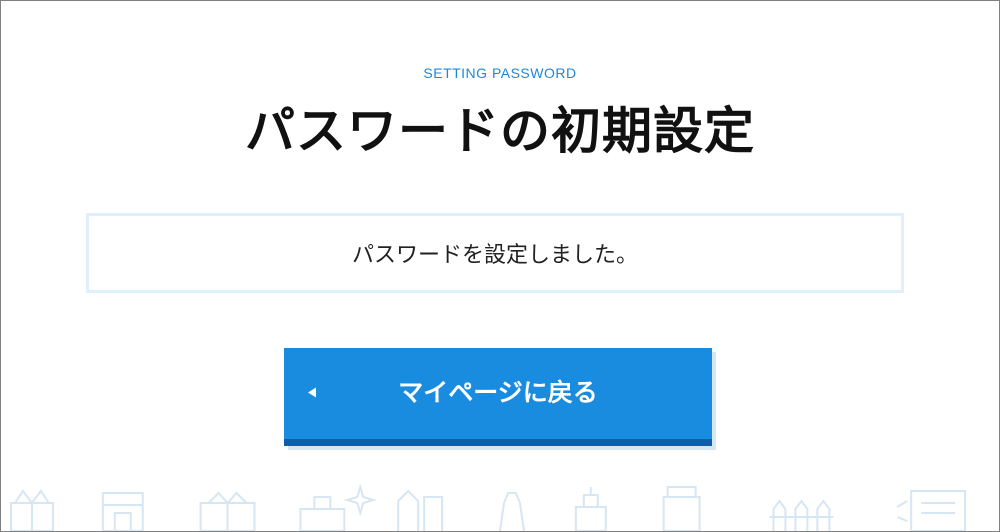 Image resolution: width=1000 pixels, height=532 pixels. What do you see at coordinates (801, 515) in the screenshot?
I see `bottle-group-icon` at bounding box center [801, 515].